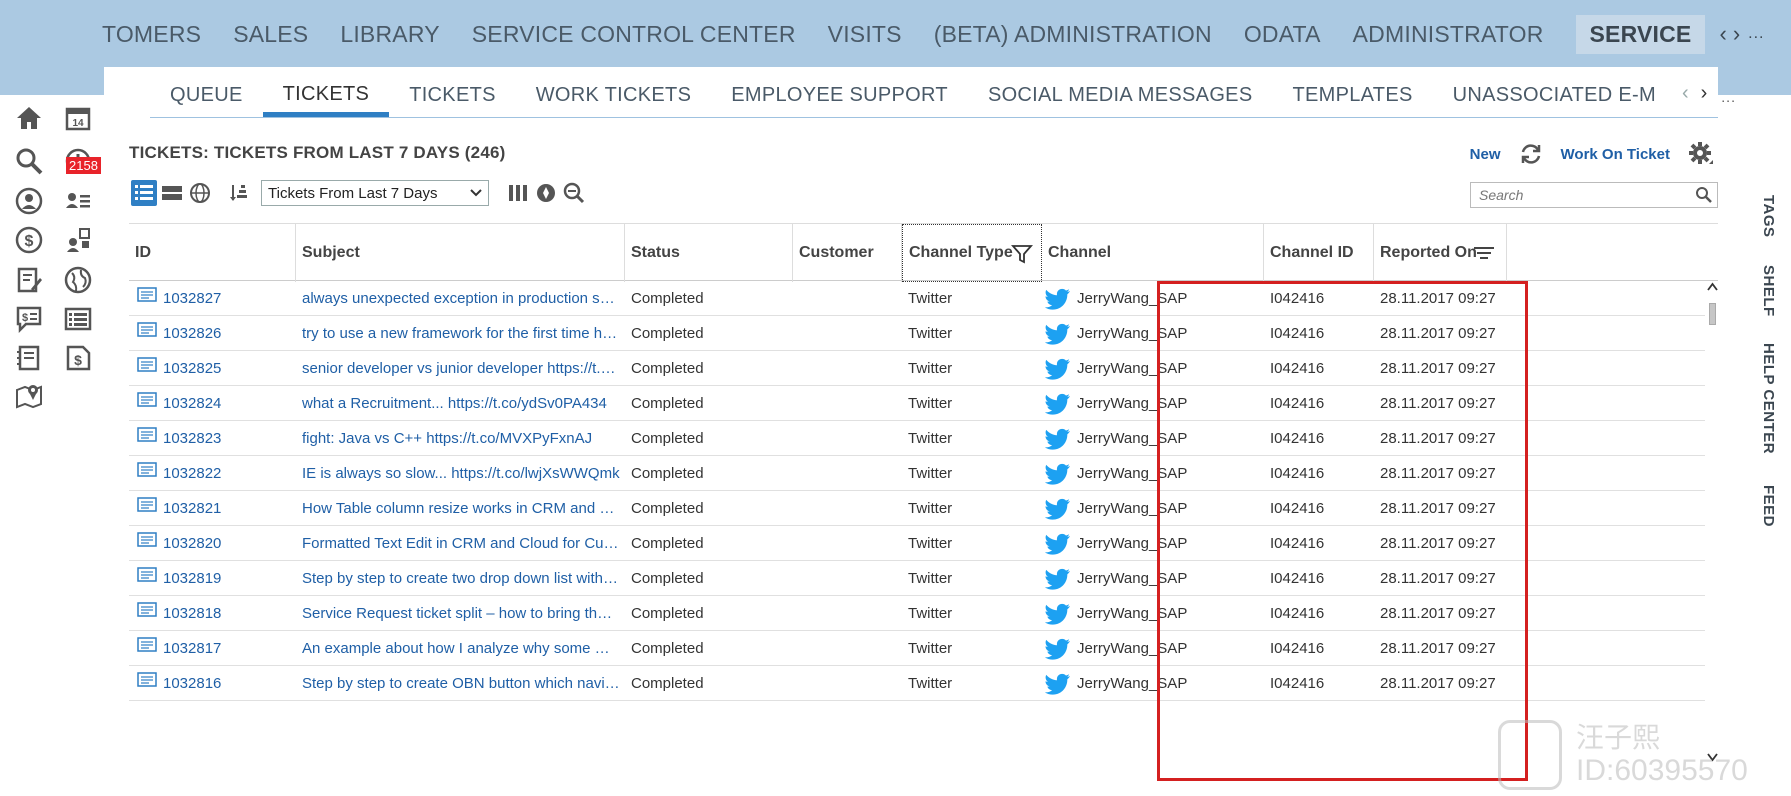 The image size is (1791, 796). Describe the element at coordinates (29, 240) in the screenshot. I see `dollar-icon: $` at that location.